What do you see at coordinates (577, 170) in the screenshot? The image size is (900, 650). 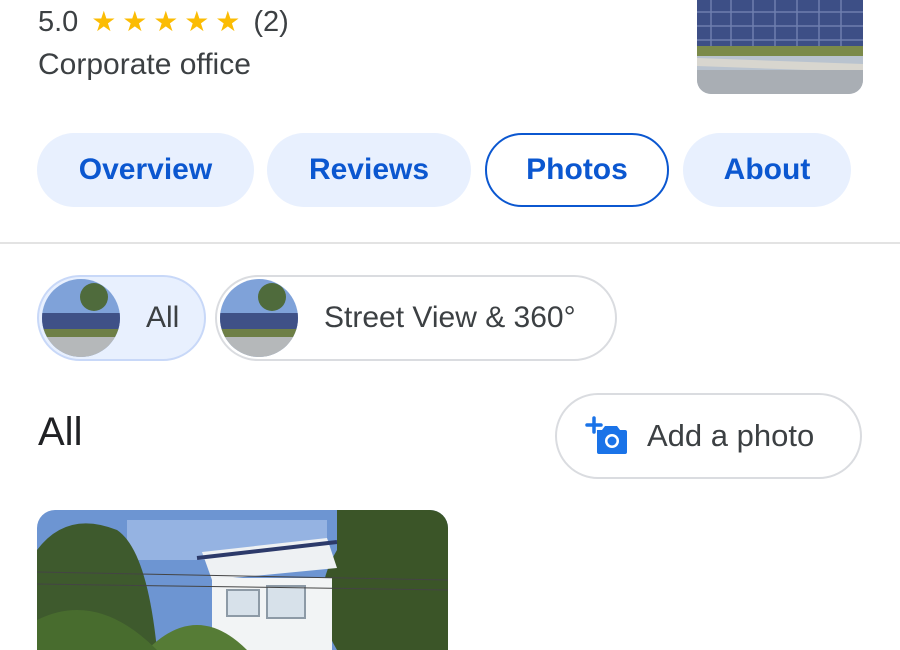 I see `tab-photos: Photos` at bounding box center [577, 170].